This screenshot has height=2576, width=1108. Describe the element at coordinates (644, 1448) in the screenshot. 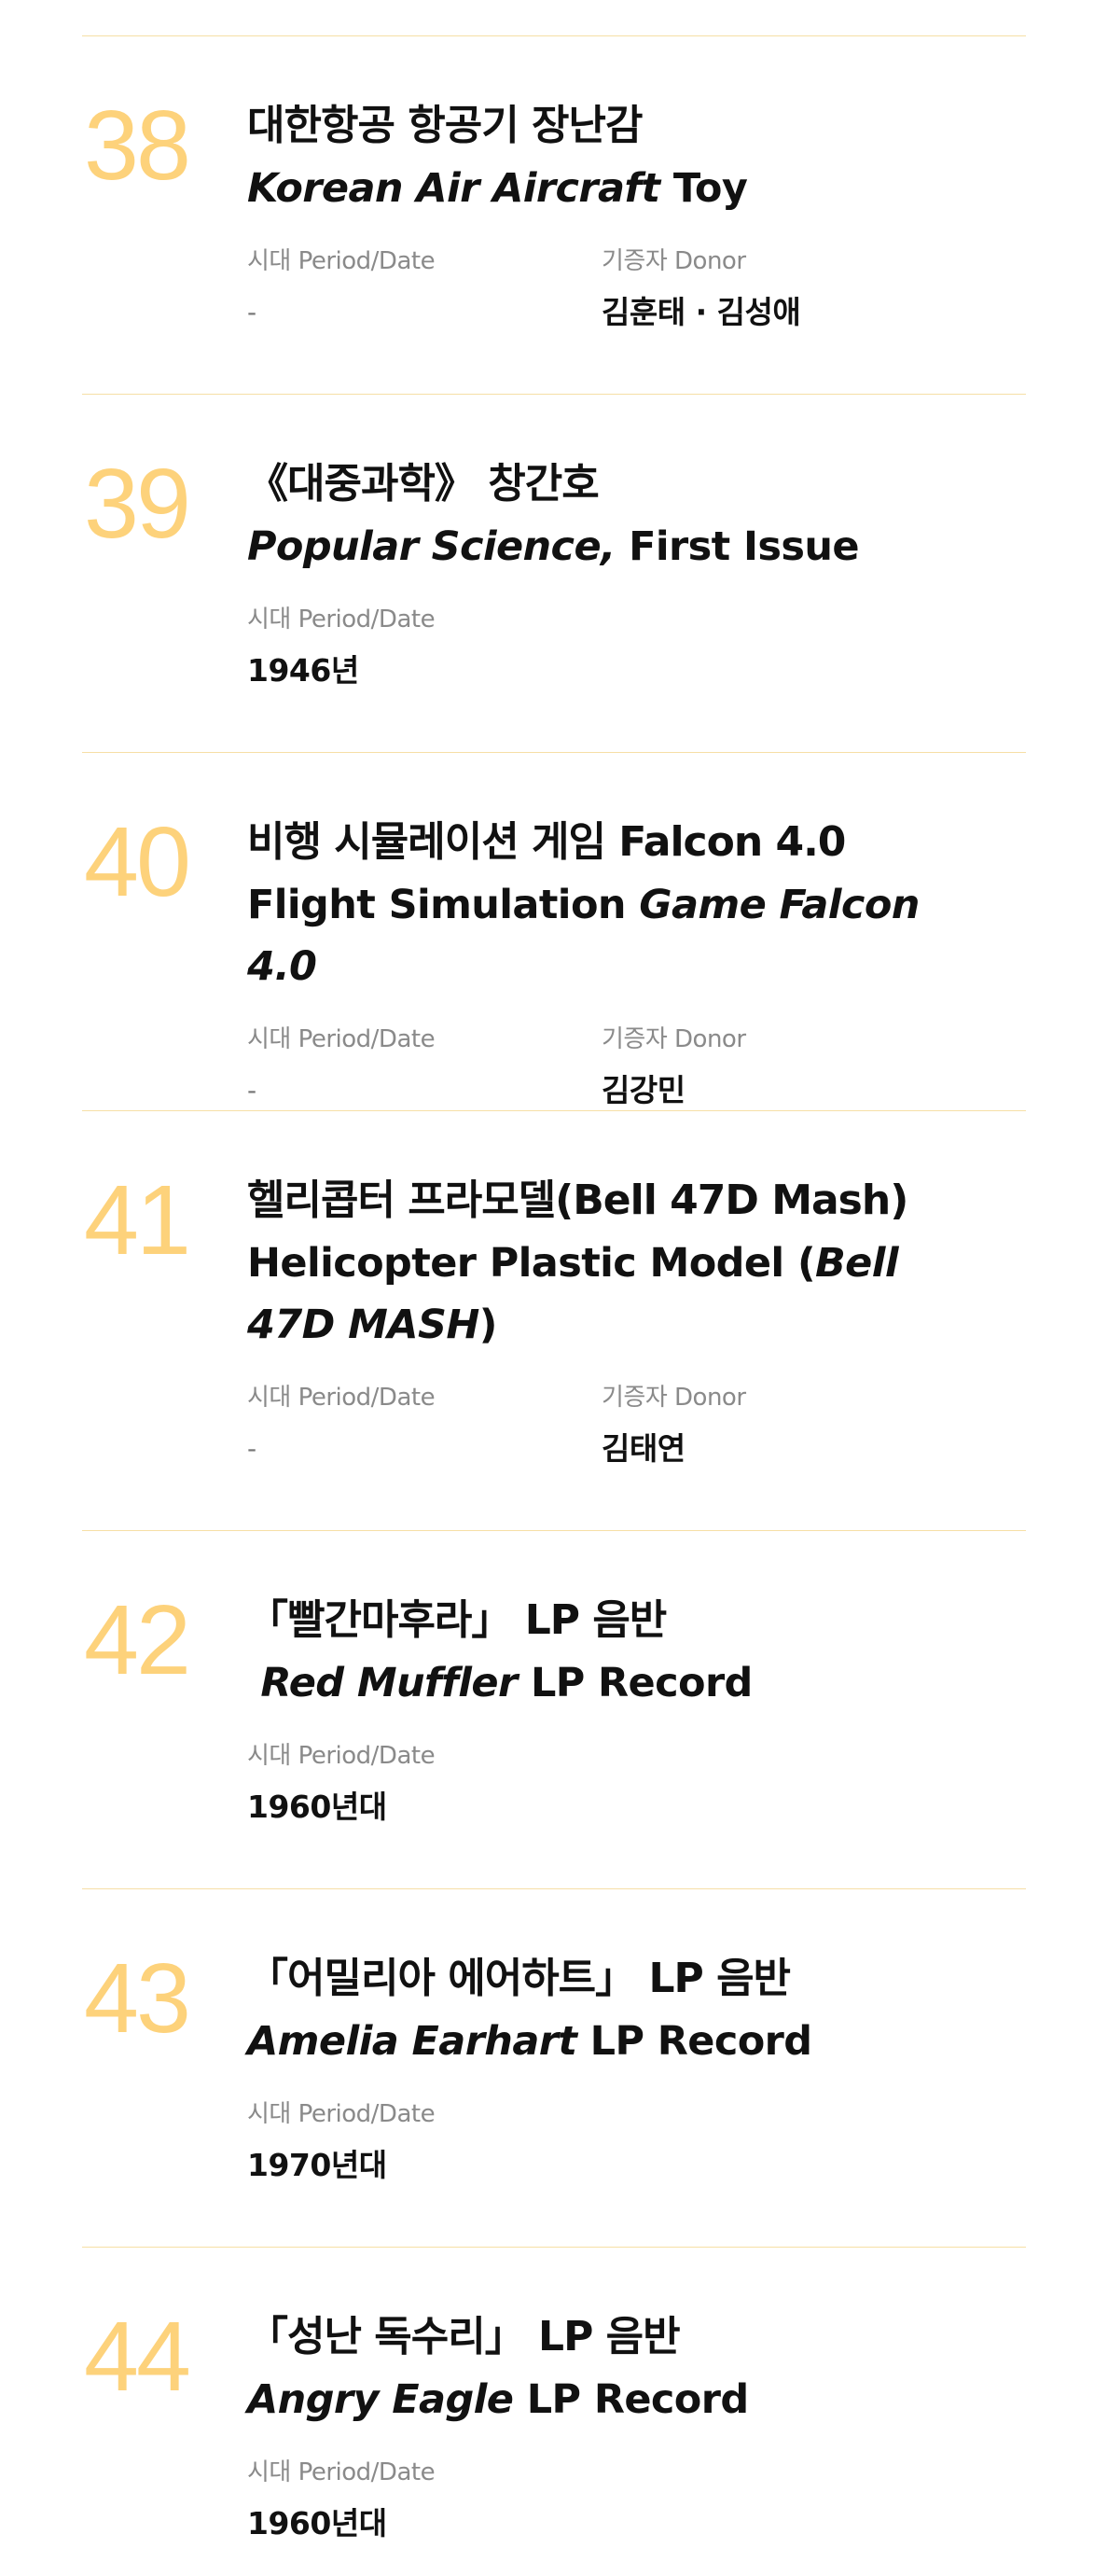

I see `donor-value: 김태연` at that location.